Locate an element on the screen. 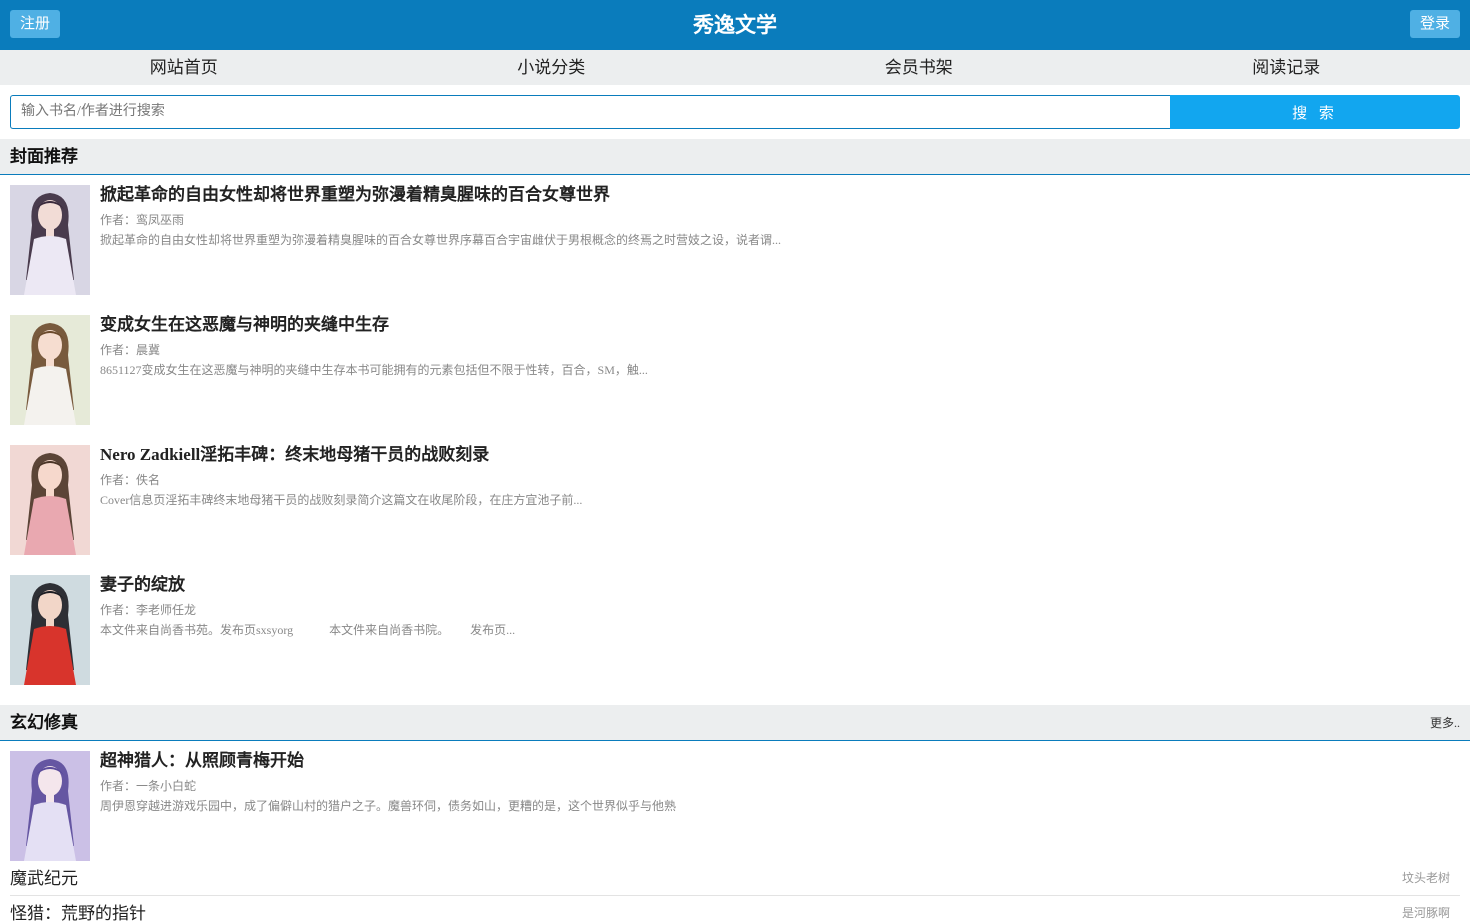 This screenshot has height=923, width=1470. nav-home: 网站首页 is located at coordinates (184, 67).